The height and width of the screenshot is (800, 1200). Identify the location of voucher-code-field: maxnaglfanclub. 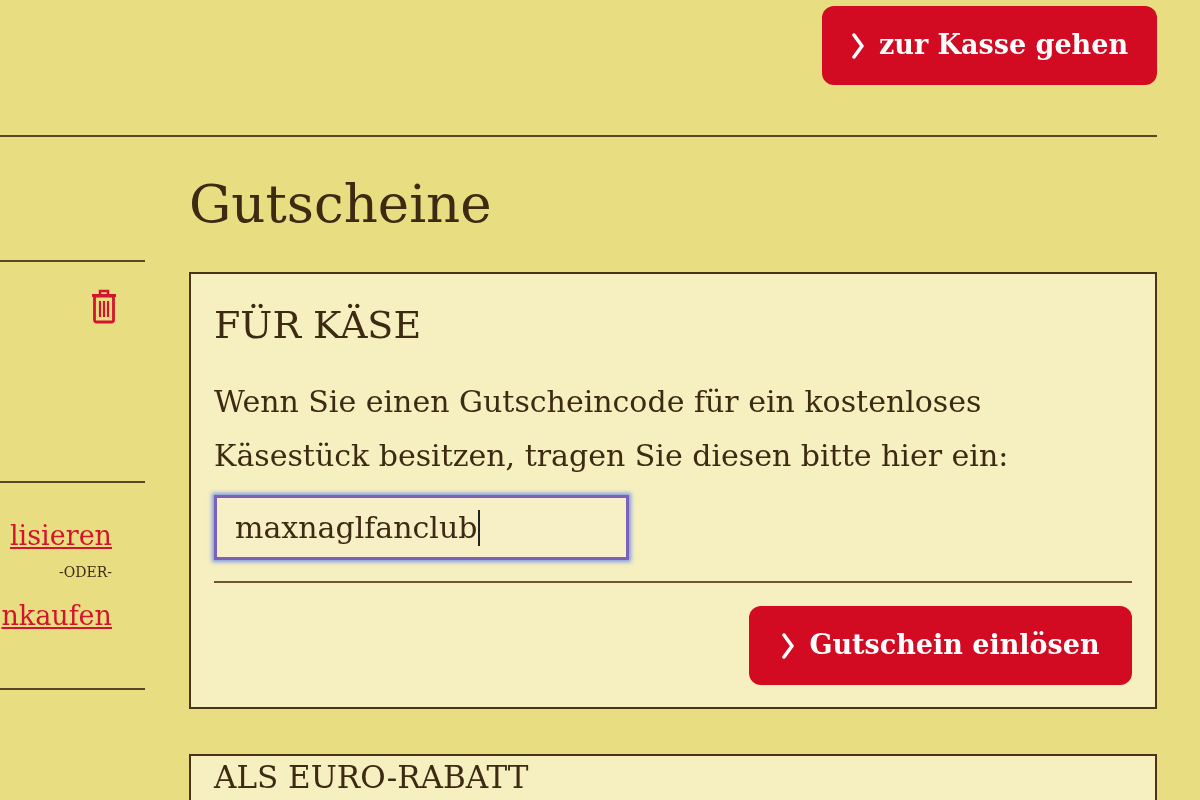
(421, 527).